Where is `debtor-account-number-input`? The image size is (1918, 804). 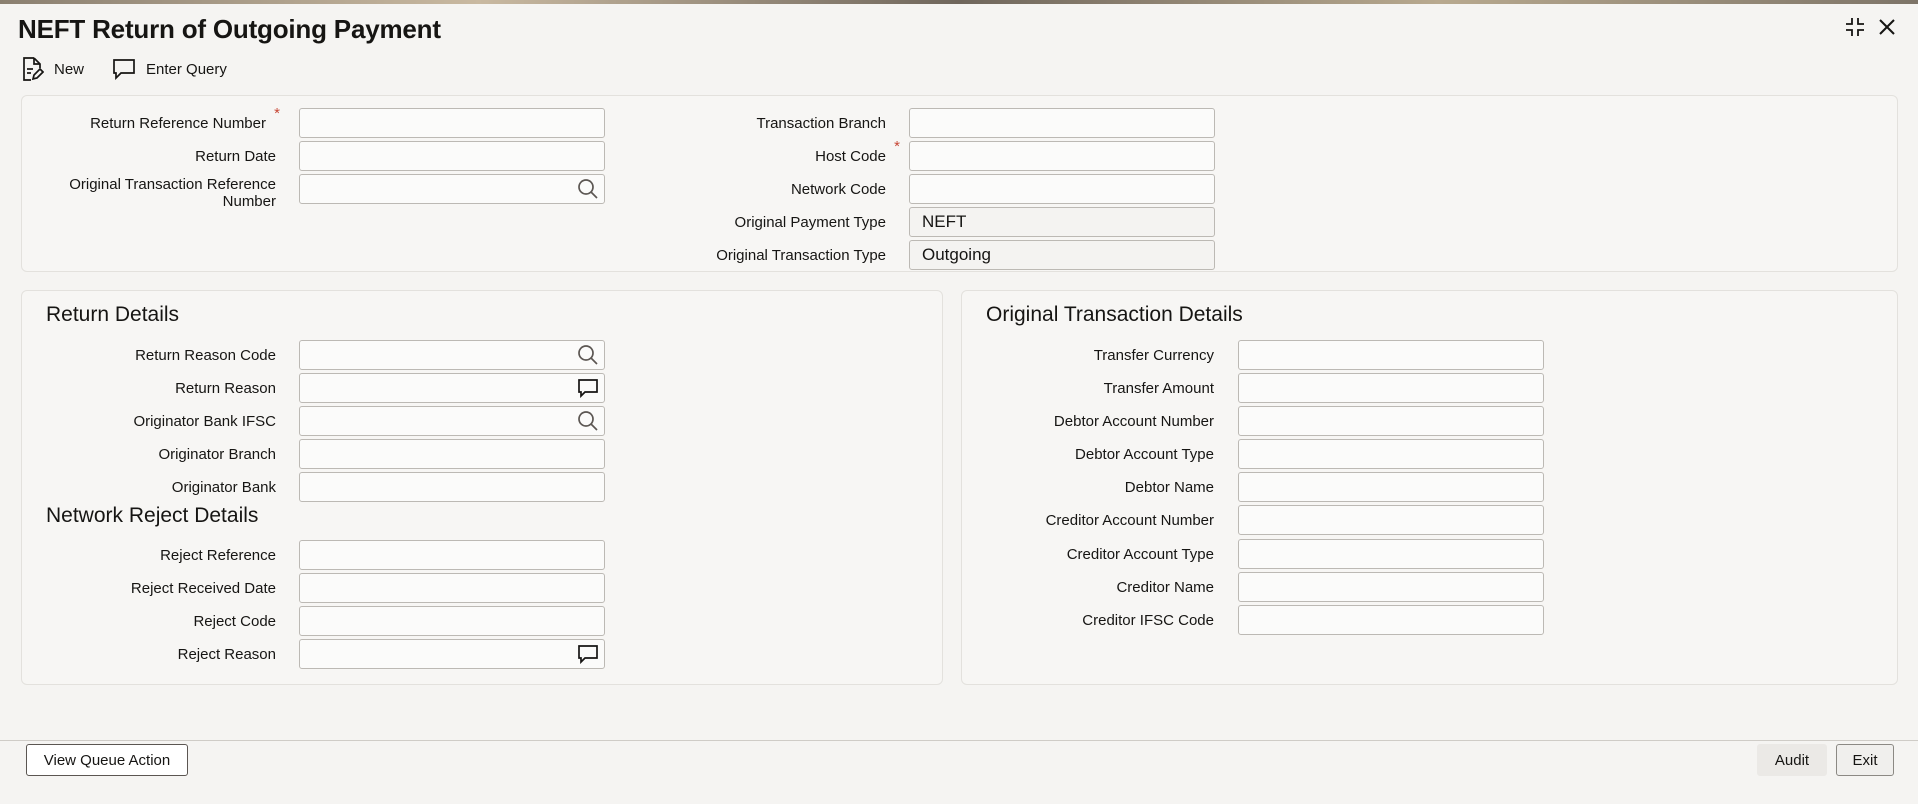 debtor-account-number-input is located at coordinates (1391, 421).